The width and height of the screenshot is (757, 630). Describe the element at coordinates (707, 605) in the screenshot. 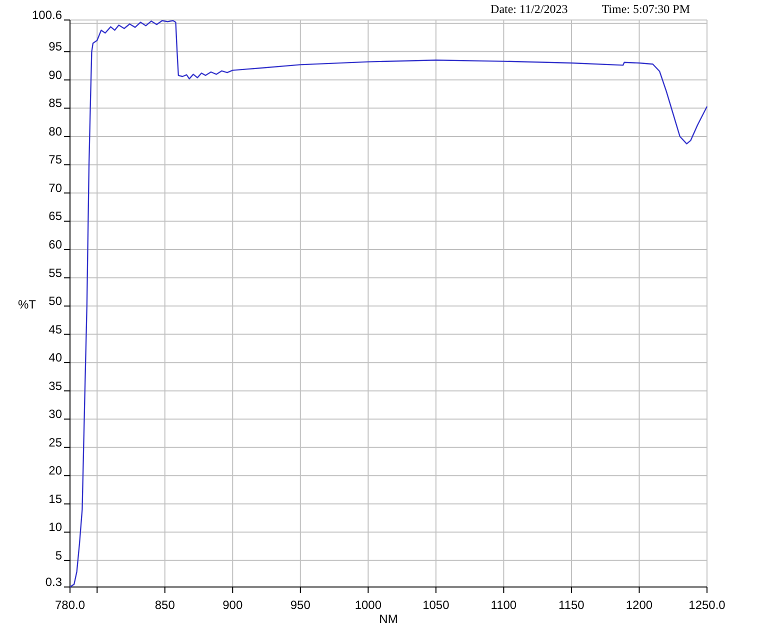

I see `x-tick-label: 1250.0` at that location.